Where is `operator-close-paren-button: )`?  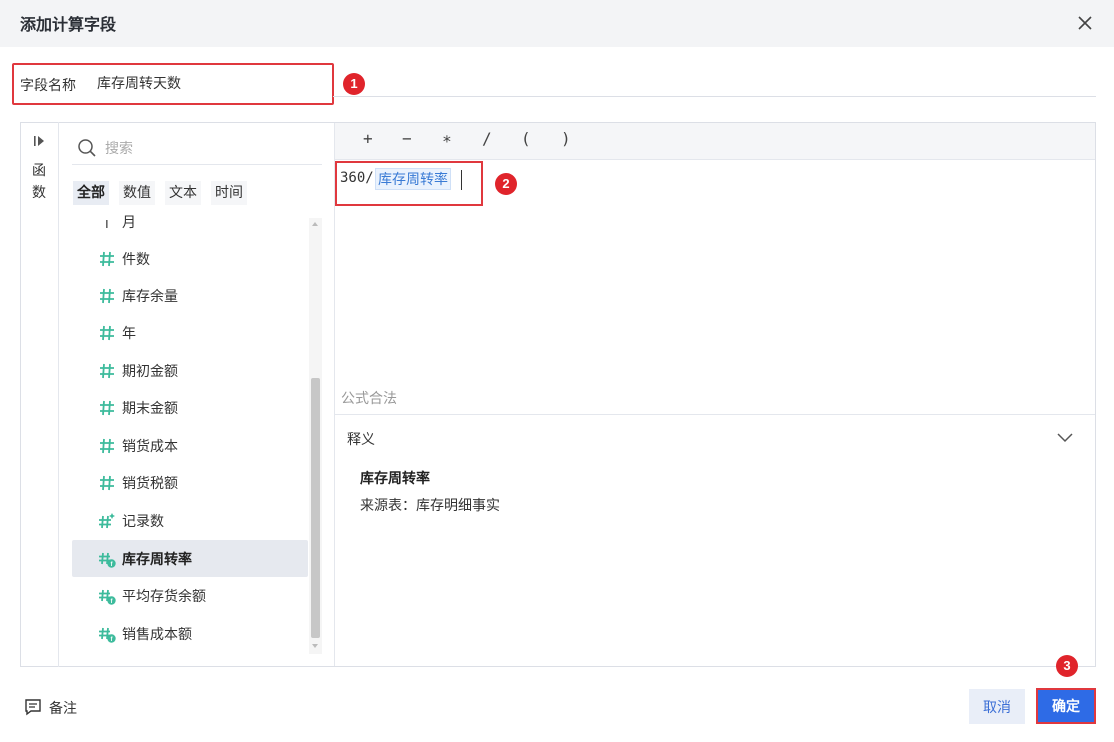 operator-close-paren-button: ) is located at coordinates (566, 138).